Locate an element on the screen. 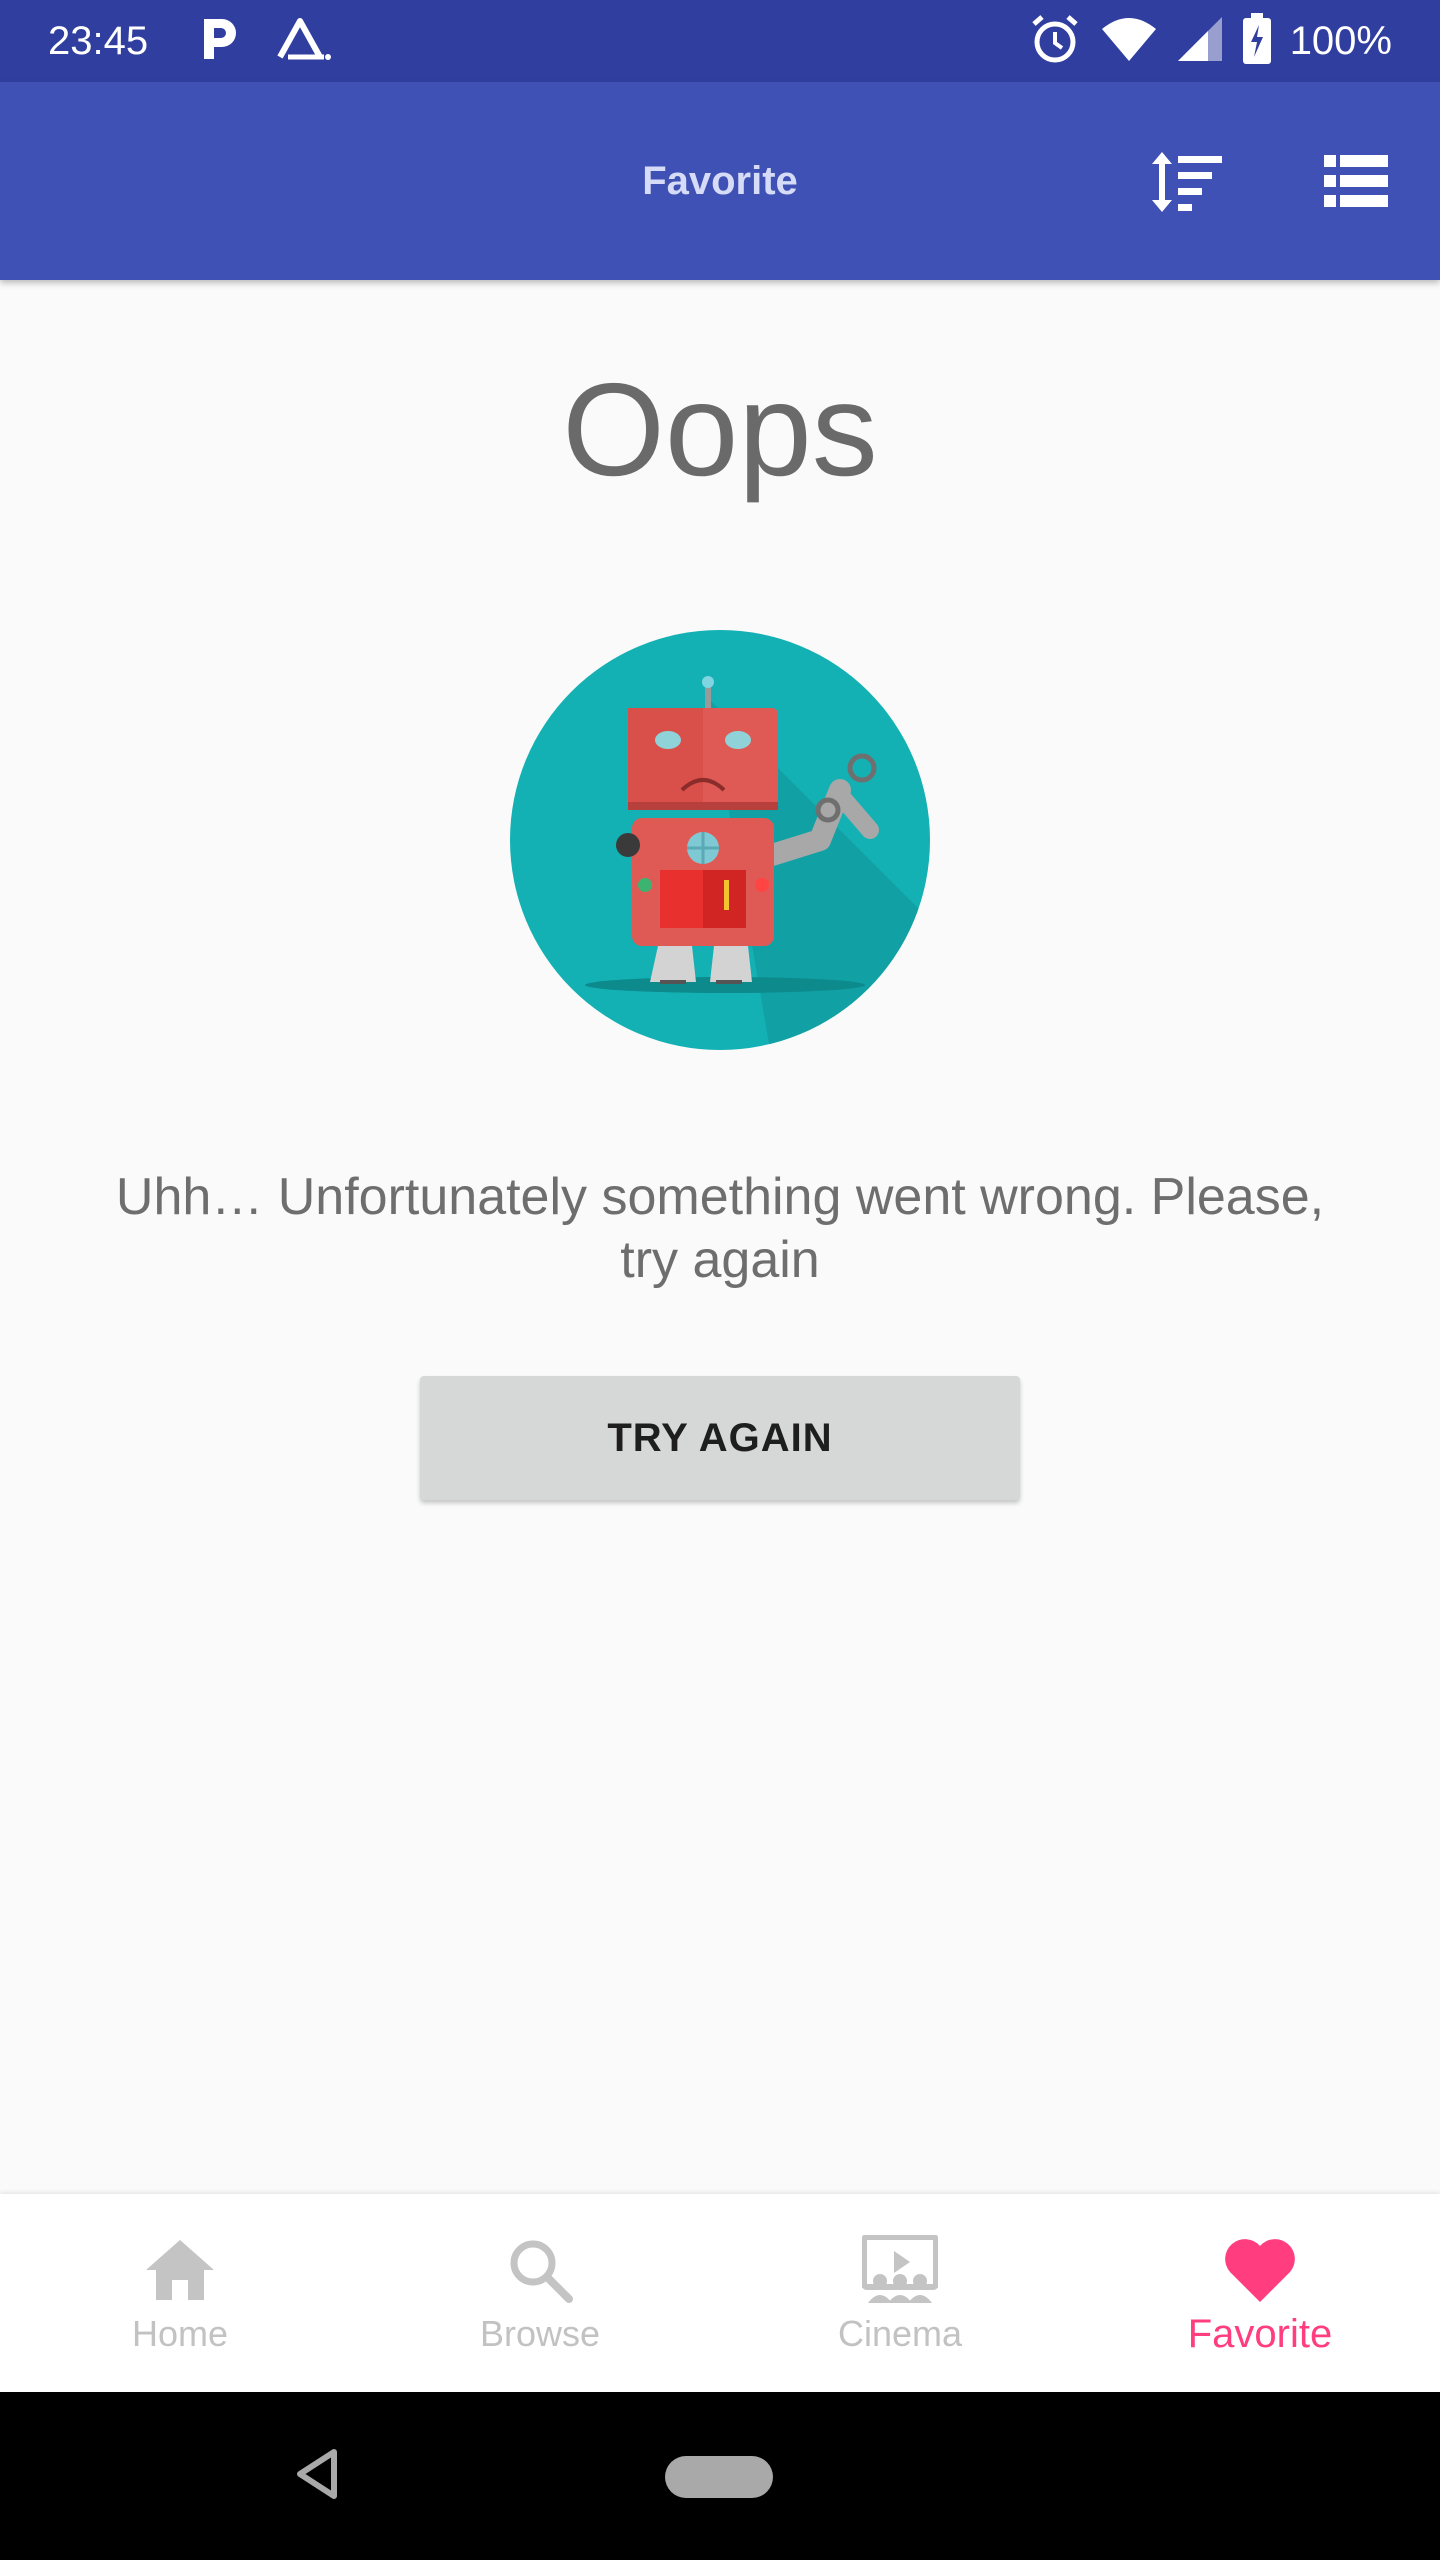 This screenshot has height=2560, width=1440. system-navigation-bar is located at coordinates (720, 2476).